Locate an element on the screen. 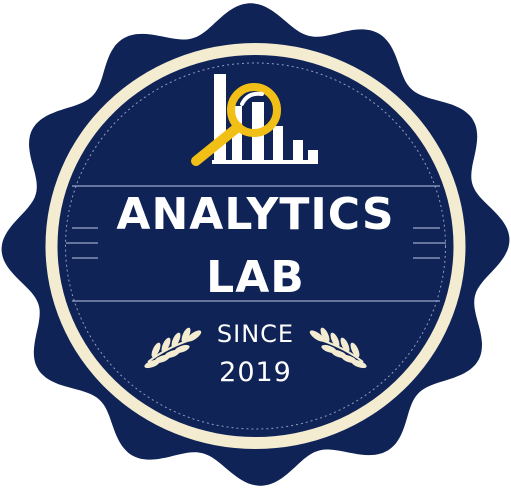  since-label: SINCE is located at coordinates (255, 334).